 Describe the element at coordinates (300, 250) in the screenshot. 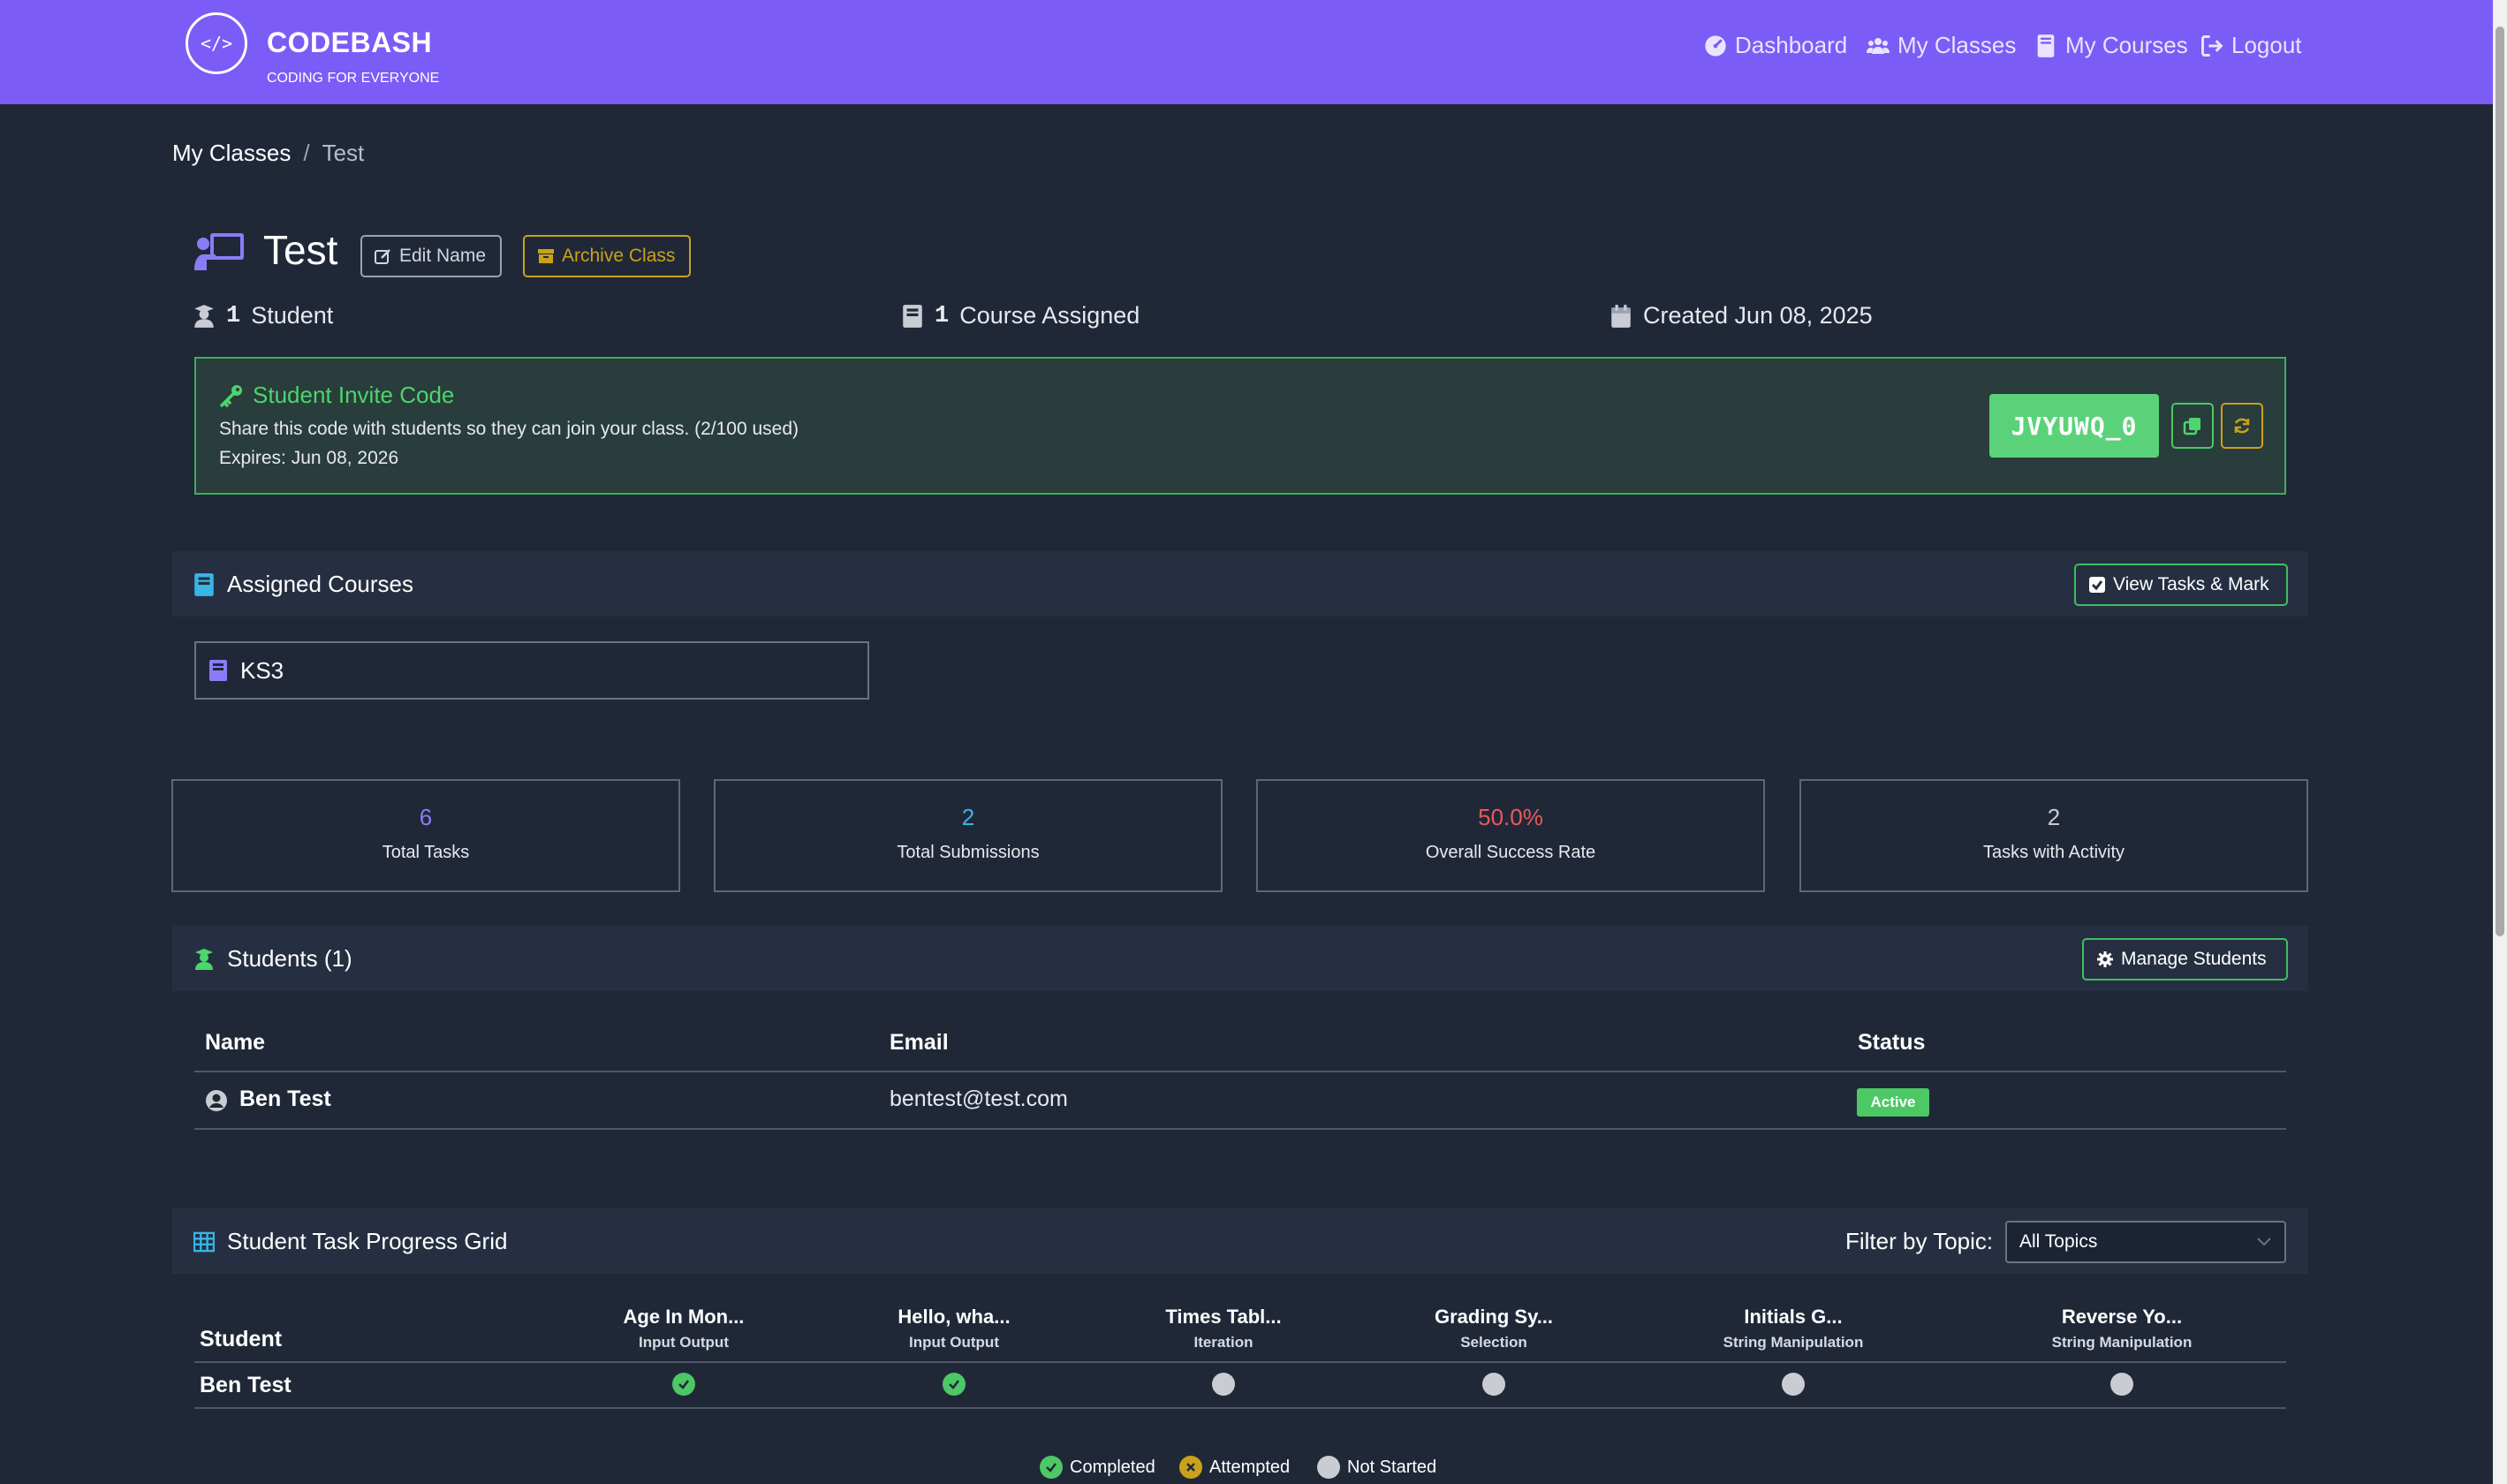

I see `class-title: Test` at that location.